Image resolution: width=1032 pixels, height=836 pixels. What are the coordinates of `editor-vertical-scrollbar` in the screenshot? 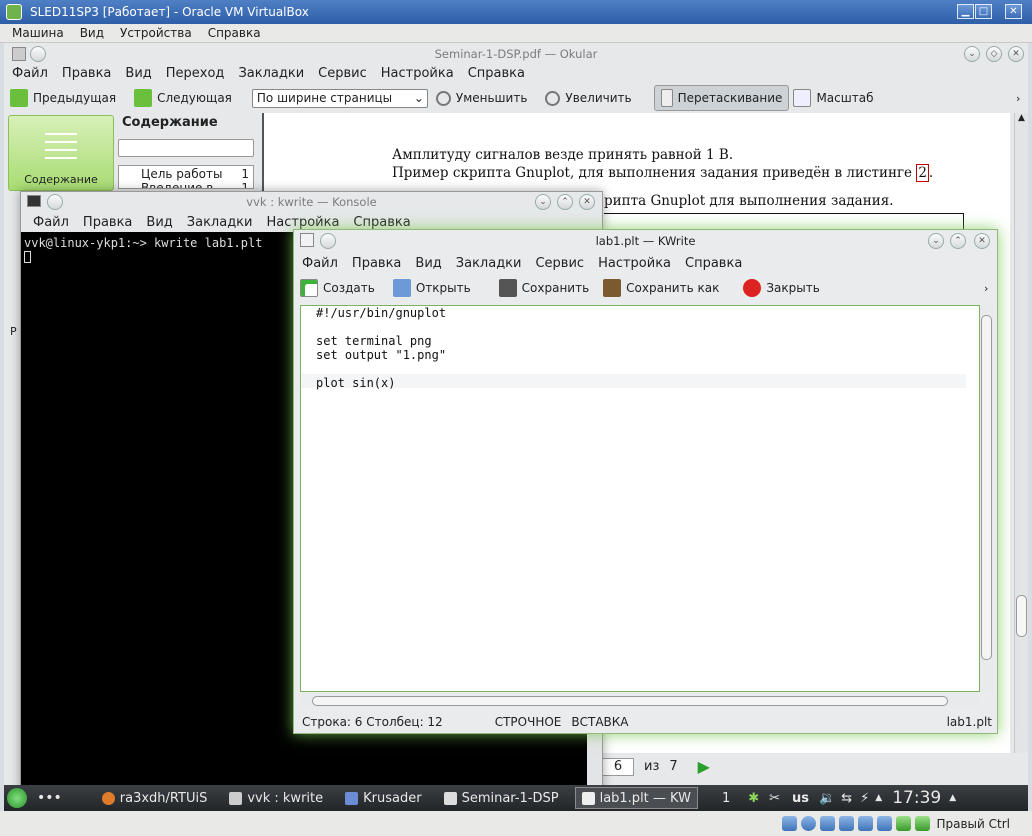 It's located at (987, 498).